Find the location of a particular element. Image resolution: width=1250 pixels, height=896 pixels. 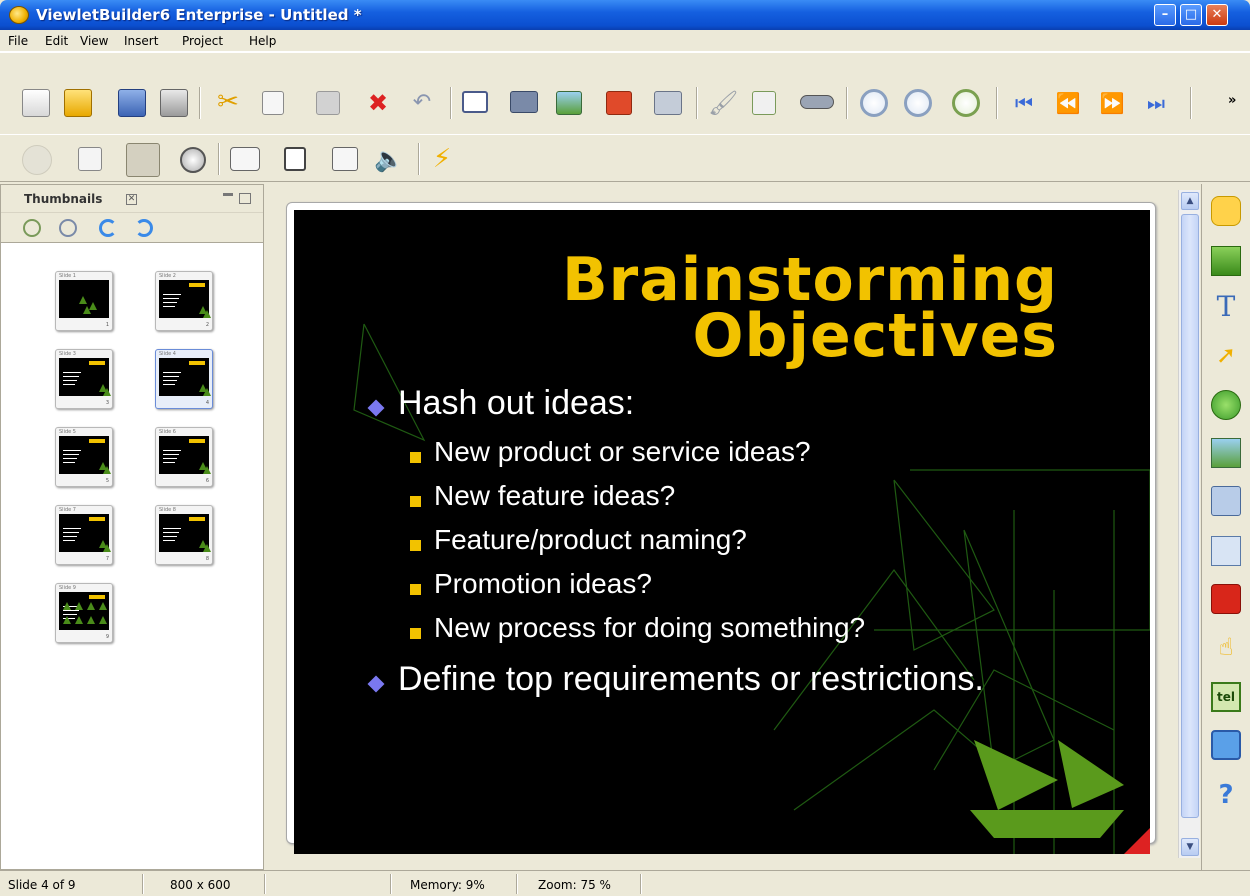

rotate-right-icon is located at coordinates (144, 228).